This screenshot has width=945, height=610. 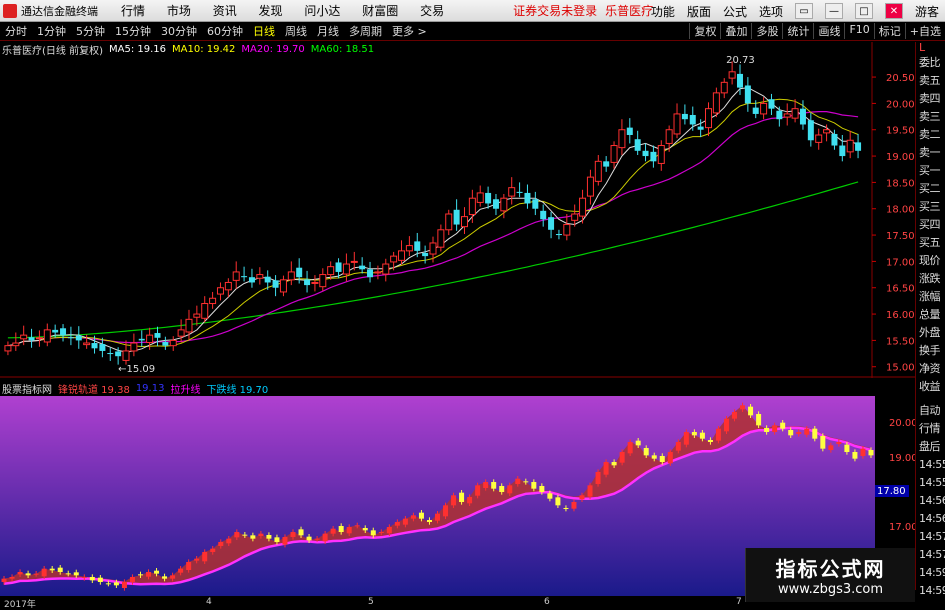 I want to click on window-minimize-icon: —, so click(x=833, y=11).